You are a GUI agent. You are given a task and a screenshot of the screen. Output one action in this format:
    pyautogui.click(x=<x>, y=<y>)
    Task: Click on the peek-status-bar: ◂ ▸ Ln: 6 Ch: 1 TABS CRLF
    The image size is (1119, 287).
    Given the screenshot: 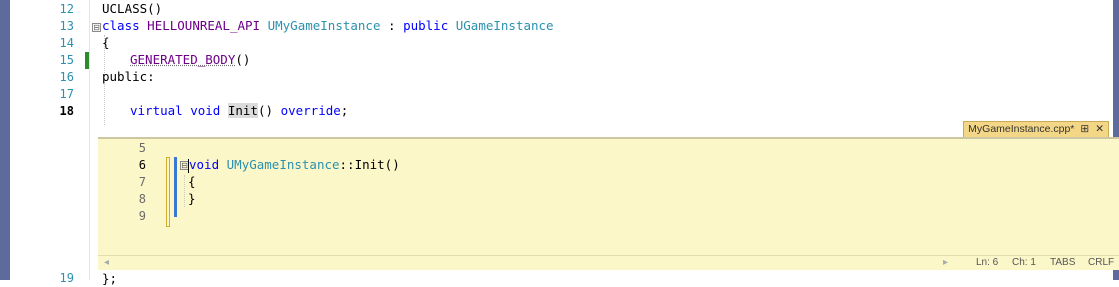 What is the action you would take?
    pyautogui.click(x=608, y=262)
    